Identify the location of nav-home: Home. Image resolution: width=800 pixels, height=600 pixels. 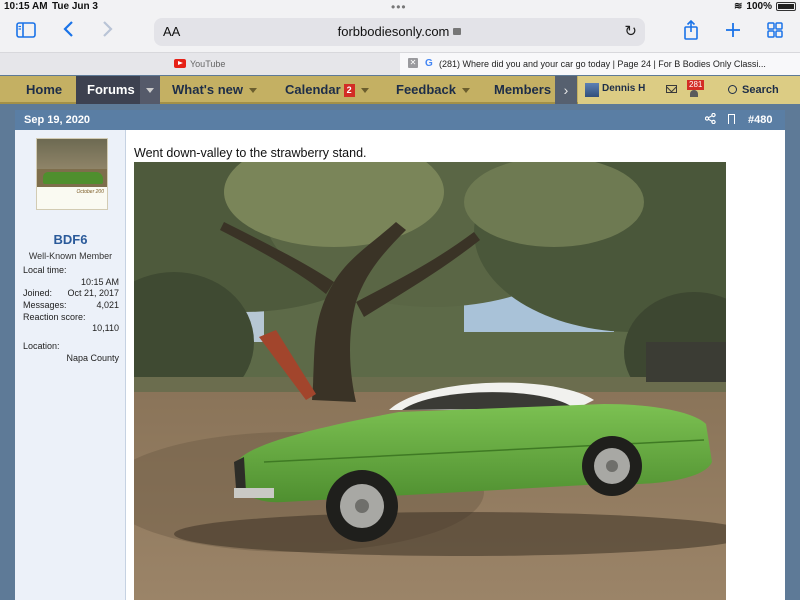
(37, 90).